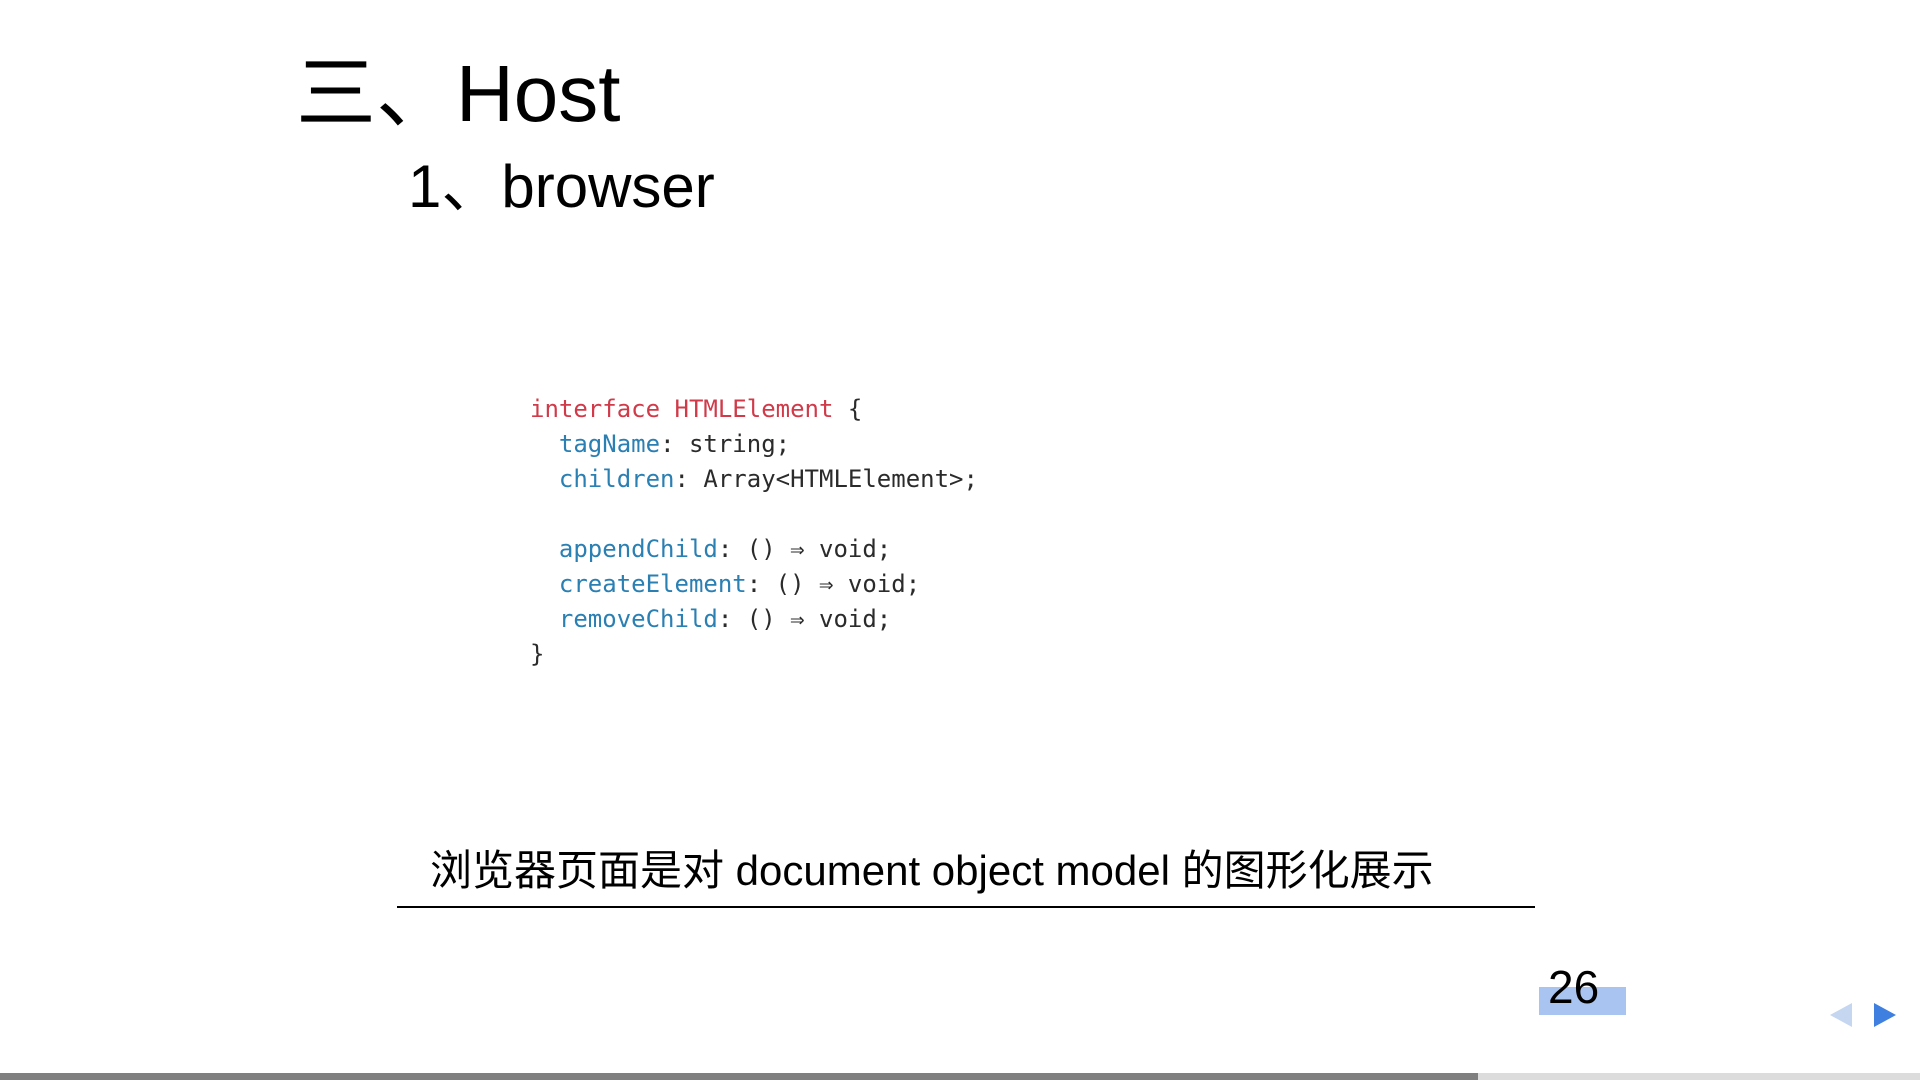  I want to click on code-line: tagName: string;, so click(754, 444).